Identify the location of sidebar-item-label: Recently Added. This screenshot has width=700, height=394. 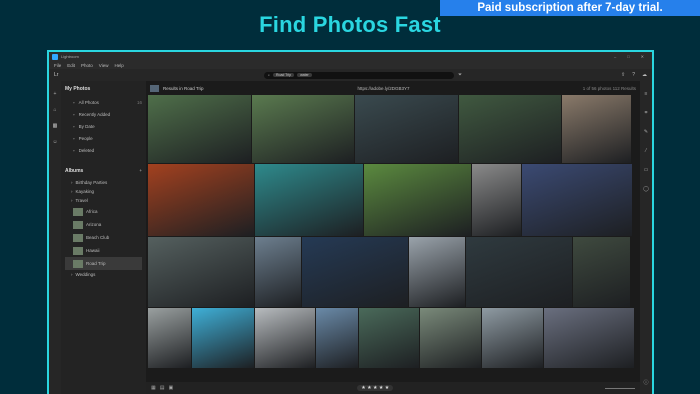
(94, 114).